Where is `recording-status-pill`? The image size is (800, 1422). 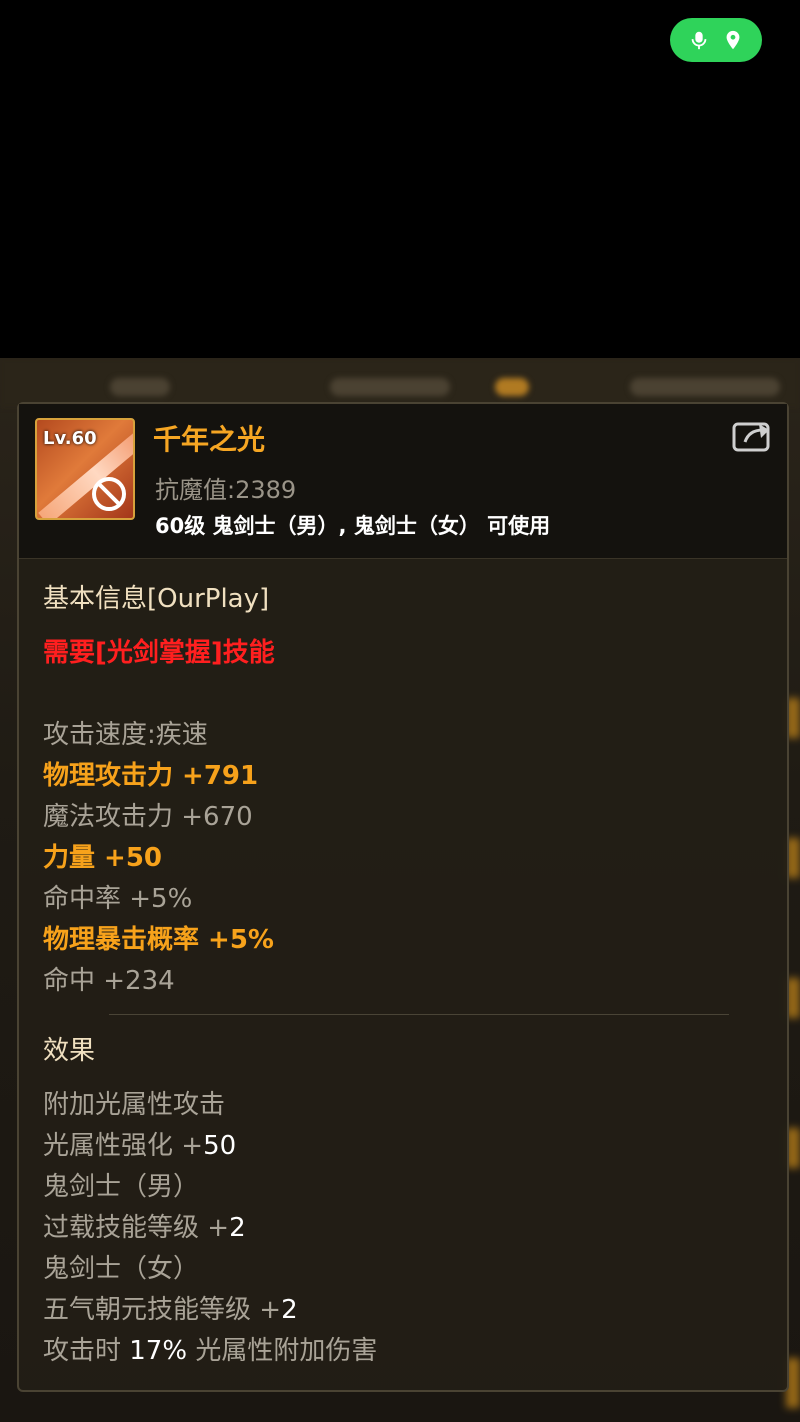
recording-status-pill is located at coordinates (716, 40).